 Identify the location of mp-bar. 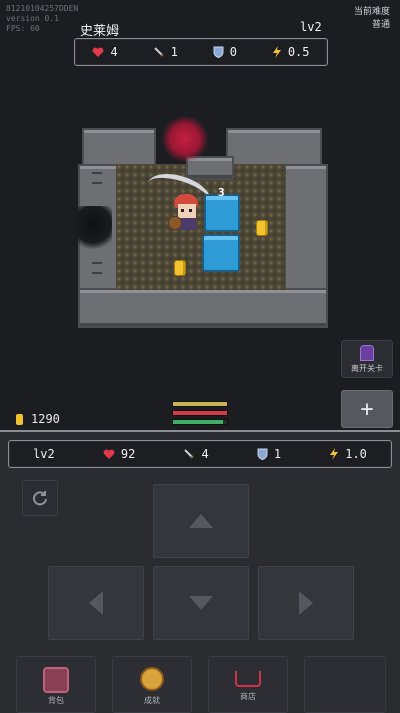
(200, 413).